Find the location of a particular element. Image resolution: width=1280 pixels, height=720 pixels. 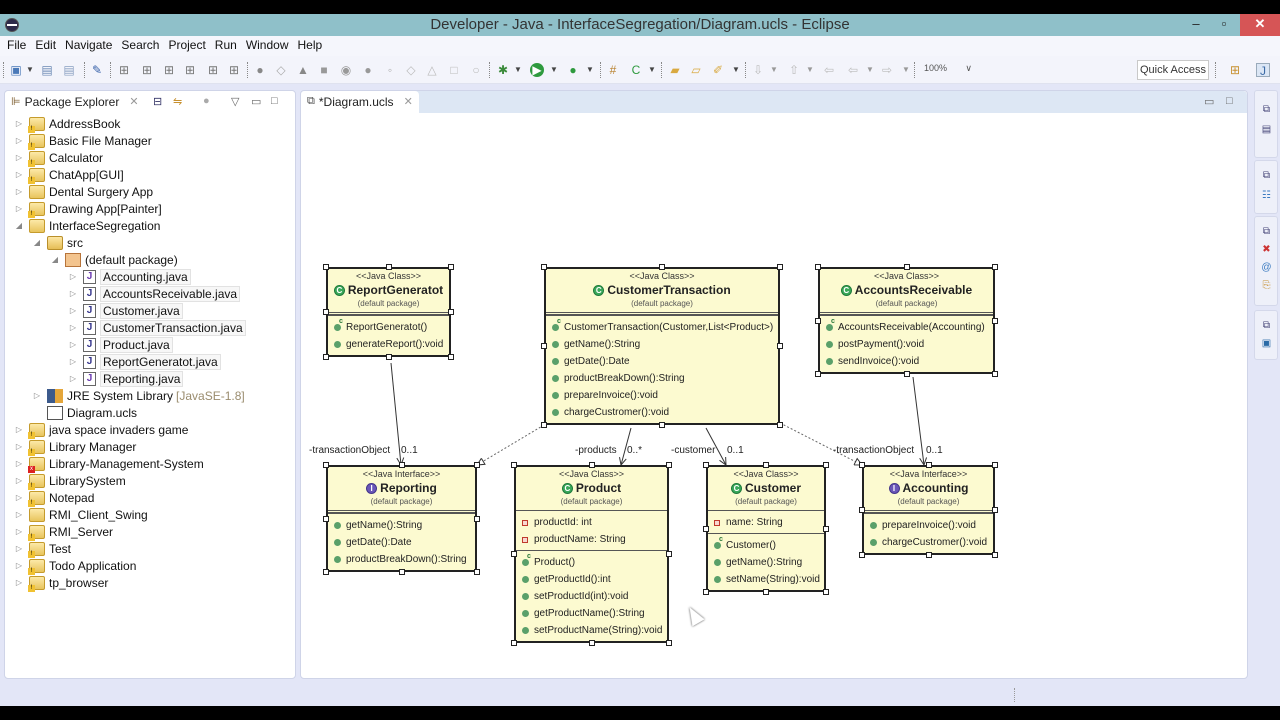

menu-project: Project is located at coordinates (183, 46).